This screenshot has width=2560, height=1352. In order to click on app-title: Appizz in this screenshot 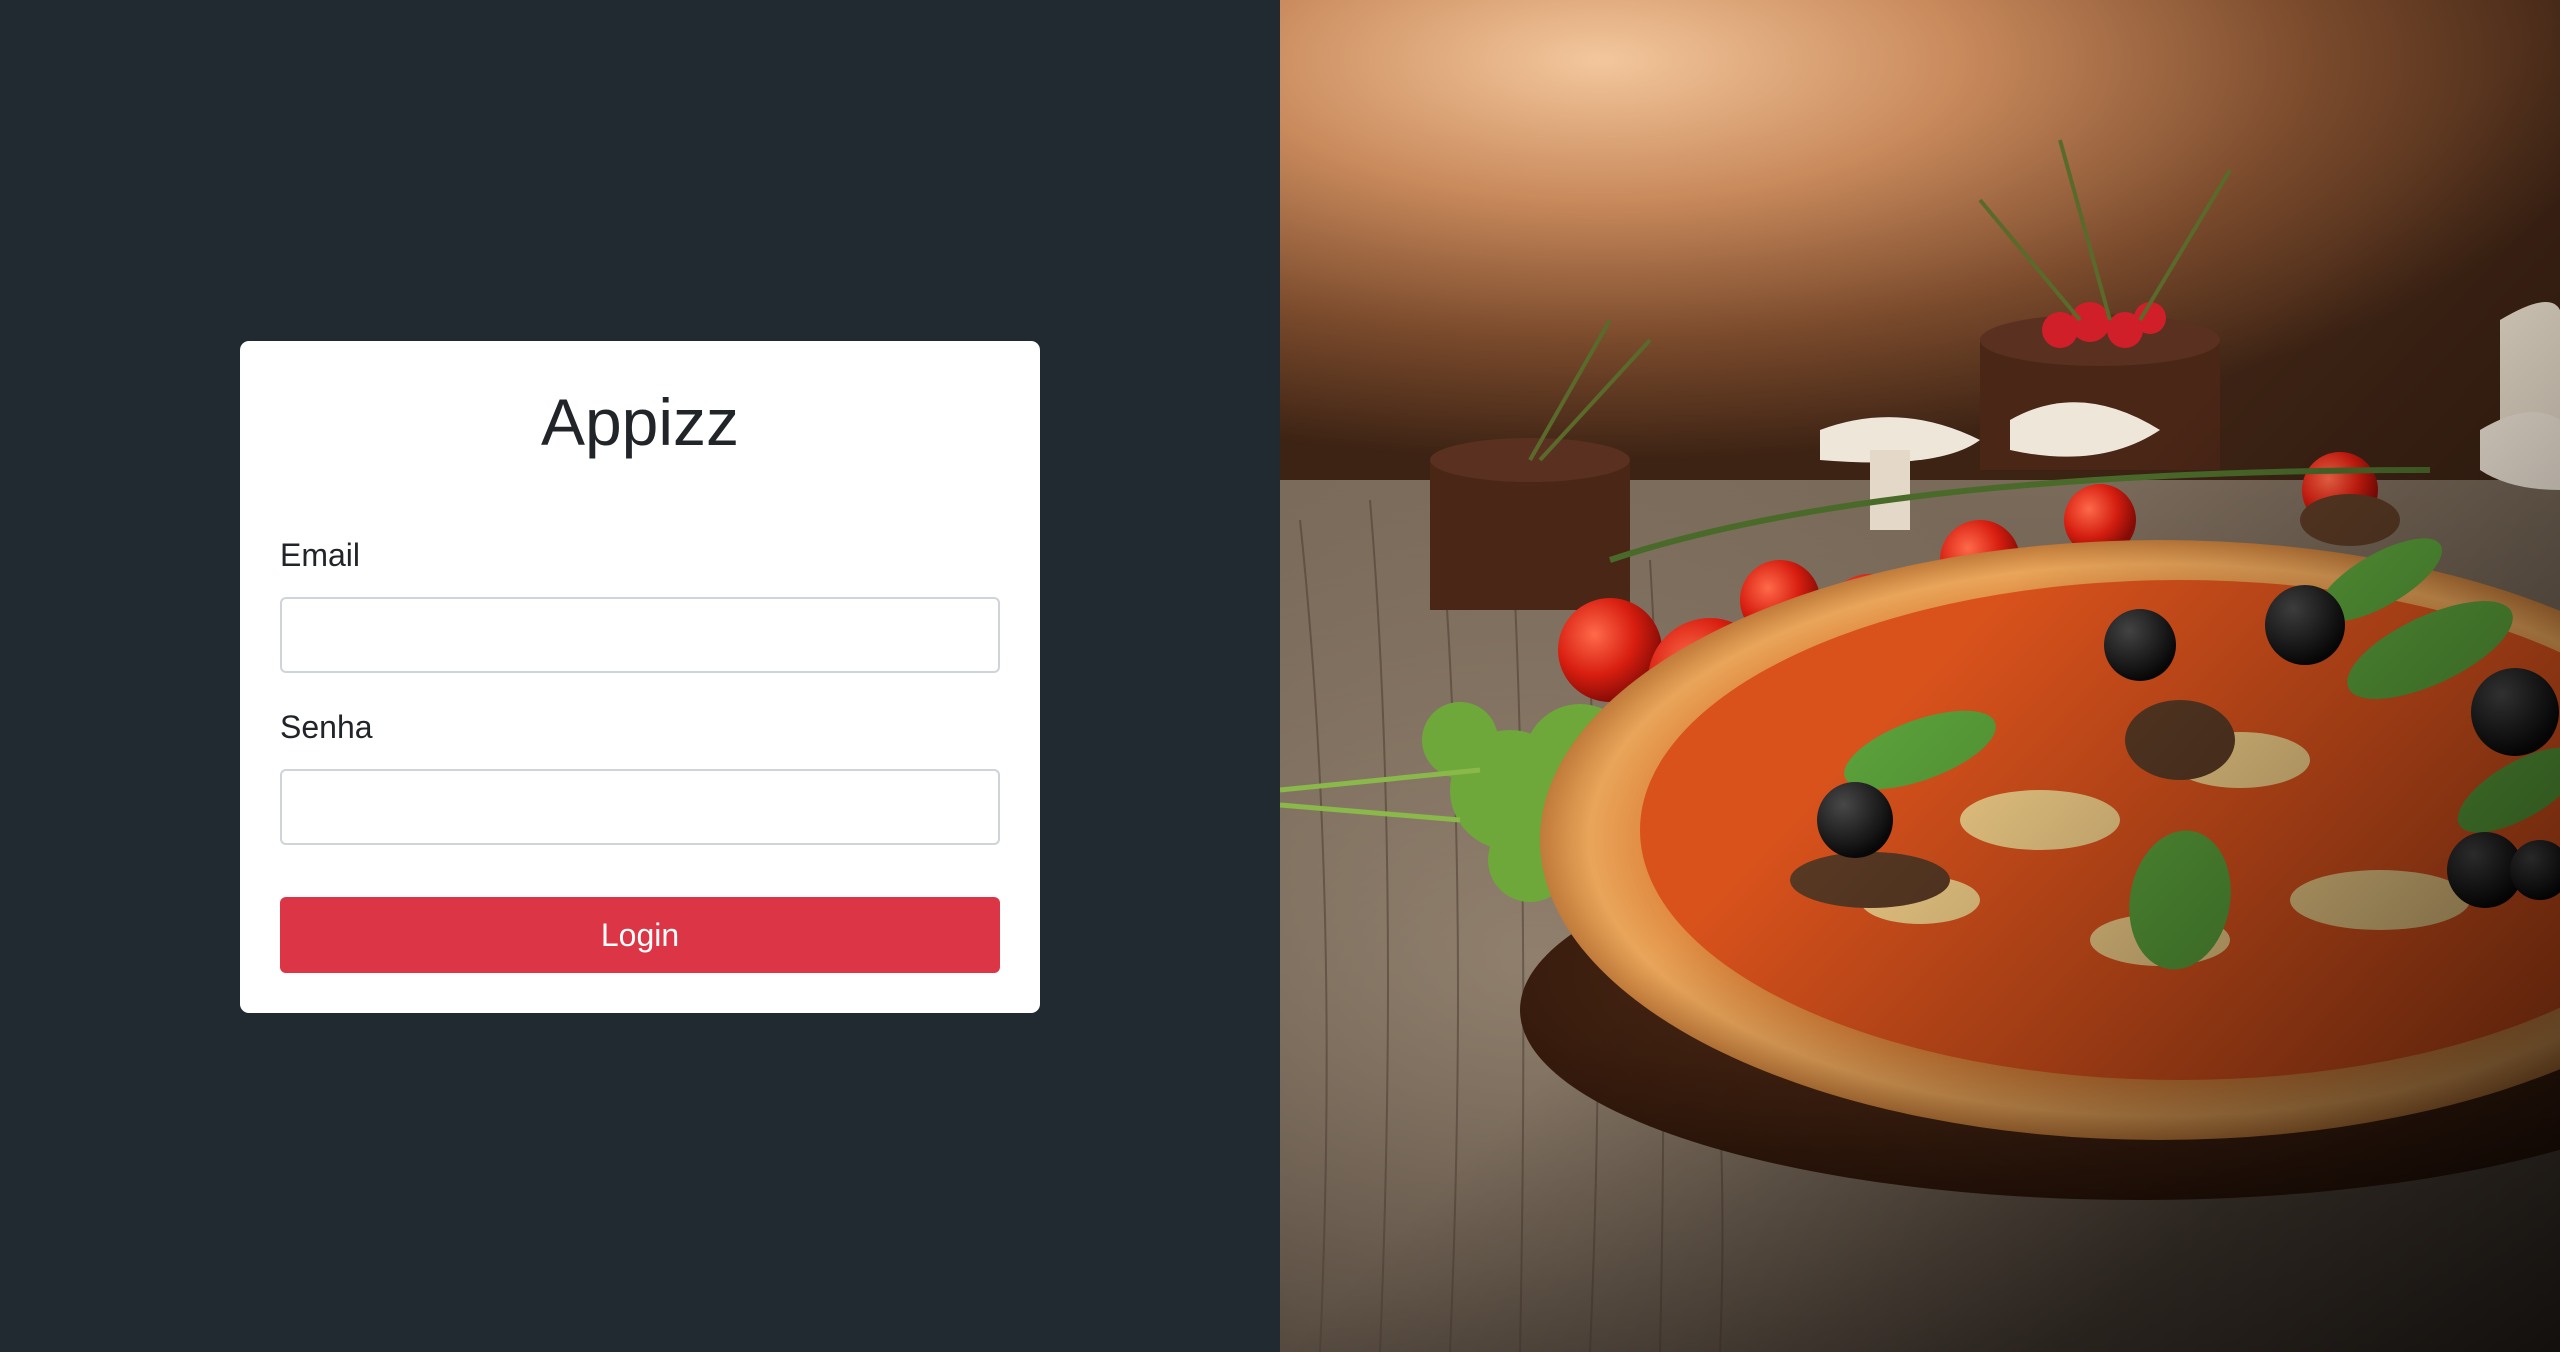, I will do `click(640, 422)`.